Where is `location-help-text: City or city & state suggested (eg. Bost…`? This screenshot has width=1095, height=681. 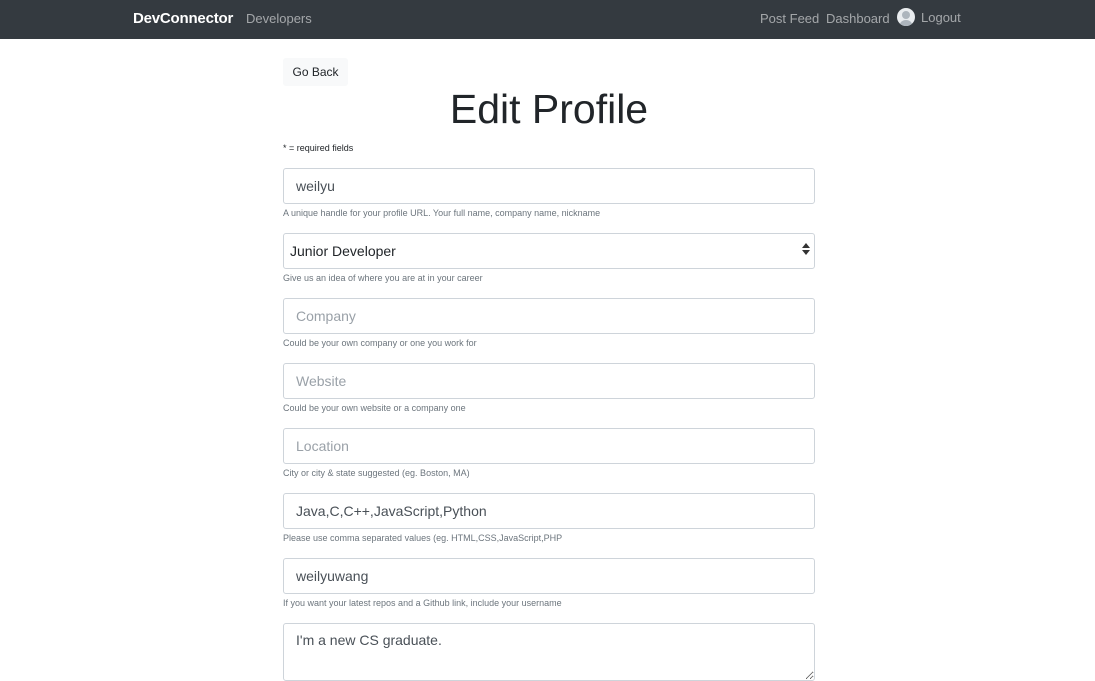
location-help-text: City or city & state suggested (eg. Bost… is located at coordinates (376, 473).